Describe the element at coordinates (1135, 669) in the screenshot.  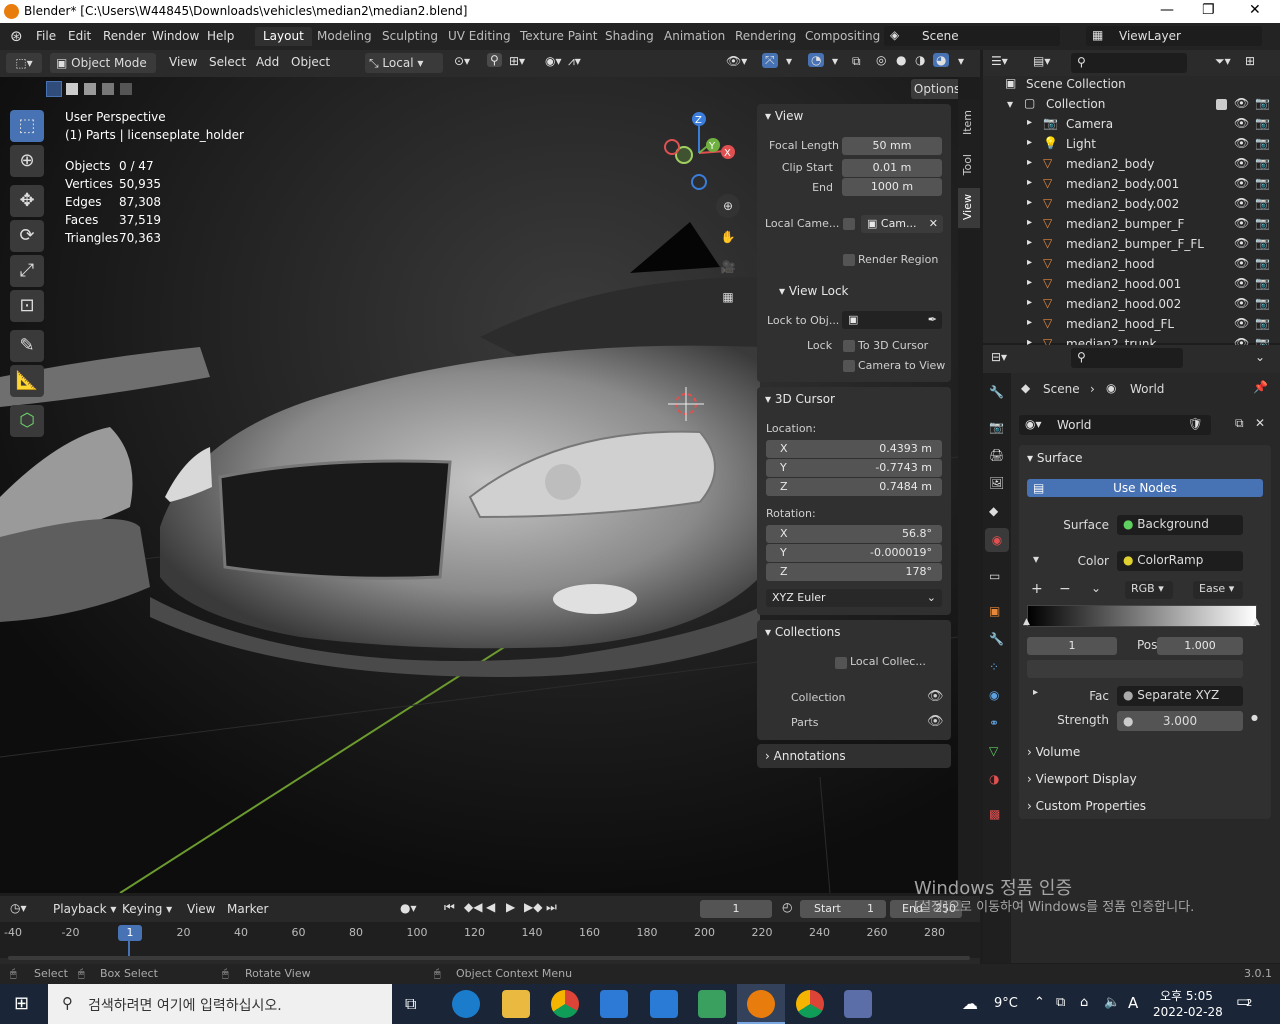
I see `ramp-color-swatch` at that location.